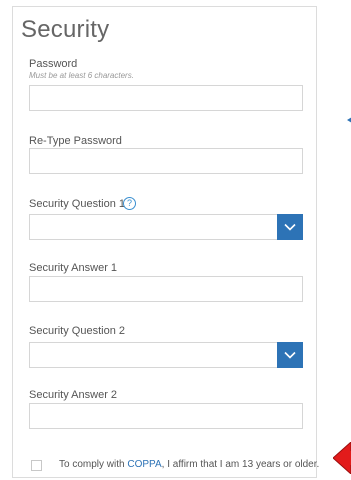 Image resolution: width=351 pixels, height=480 pixels. I want to click on blue-pointer-icon, so click(349, 120).